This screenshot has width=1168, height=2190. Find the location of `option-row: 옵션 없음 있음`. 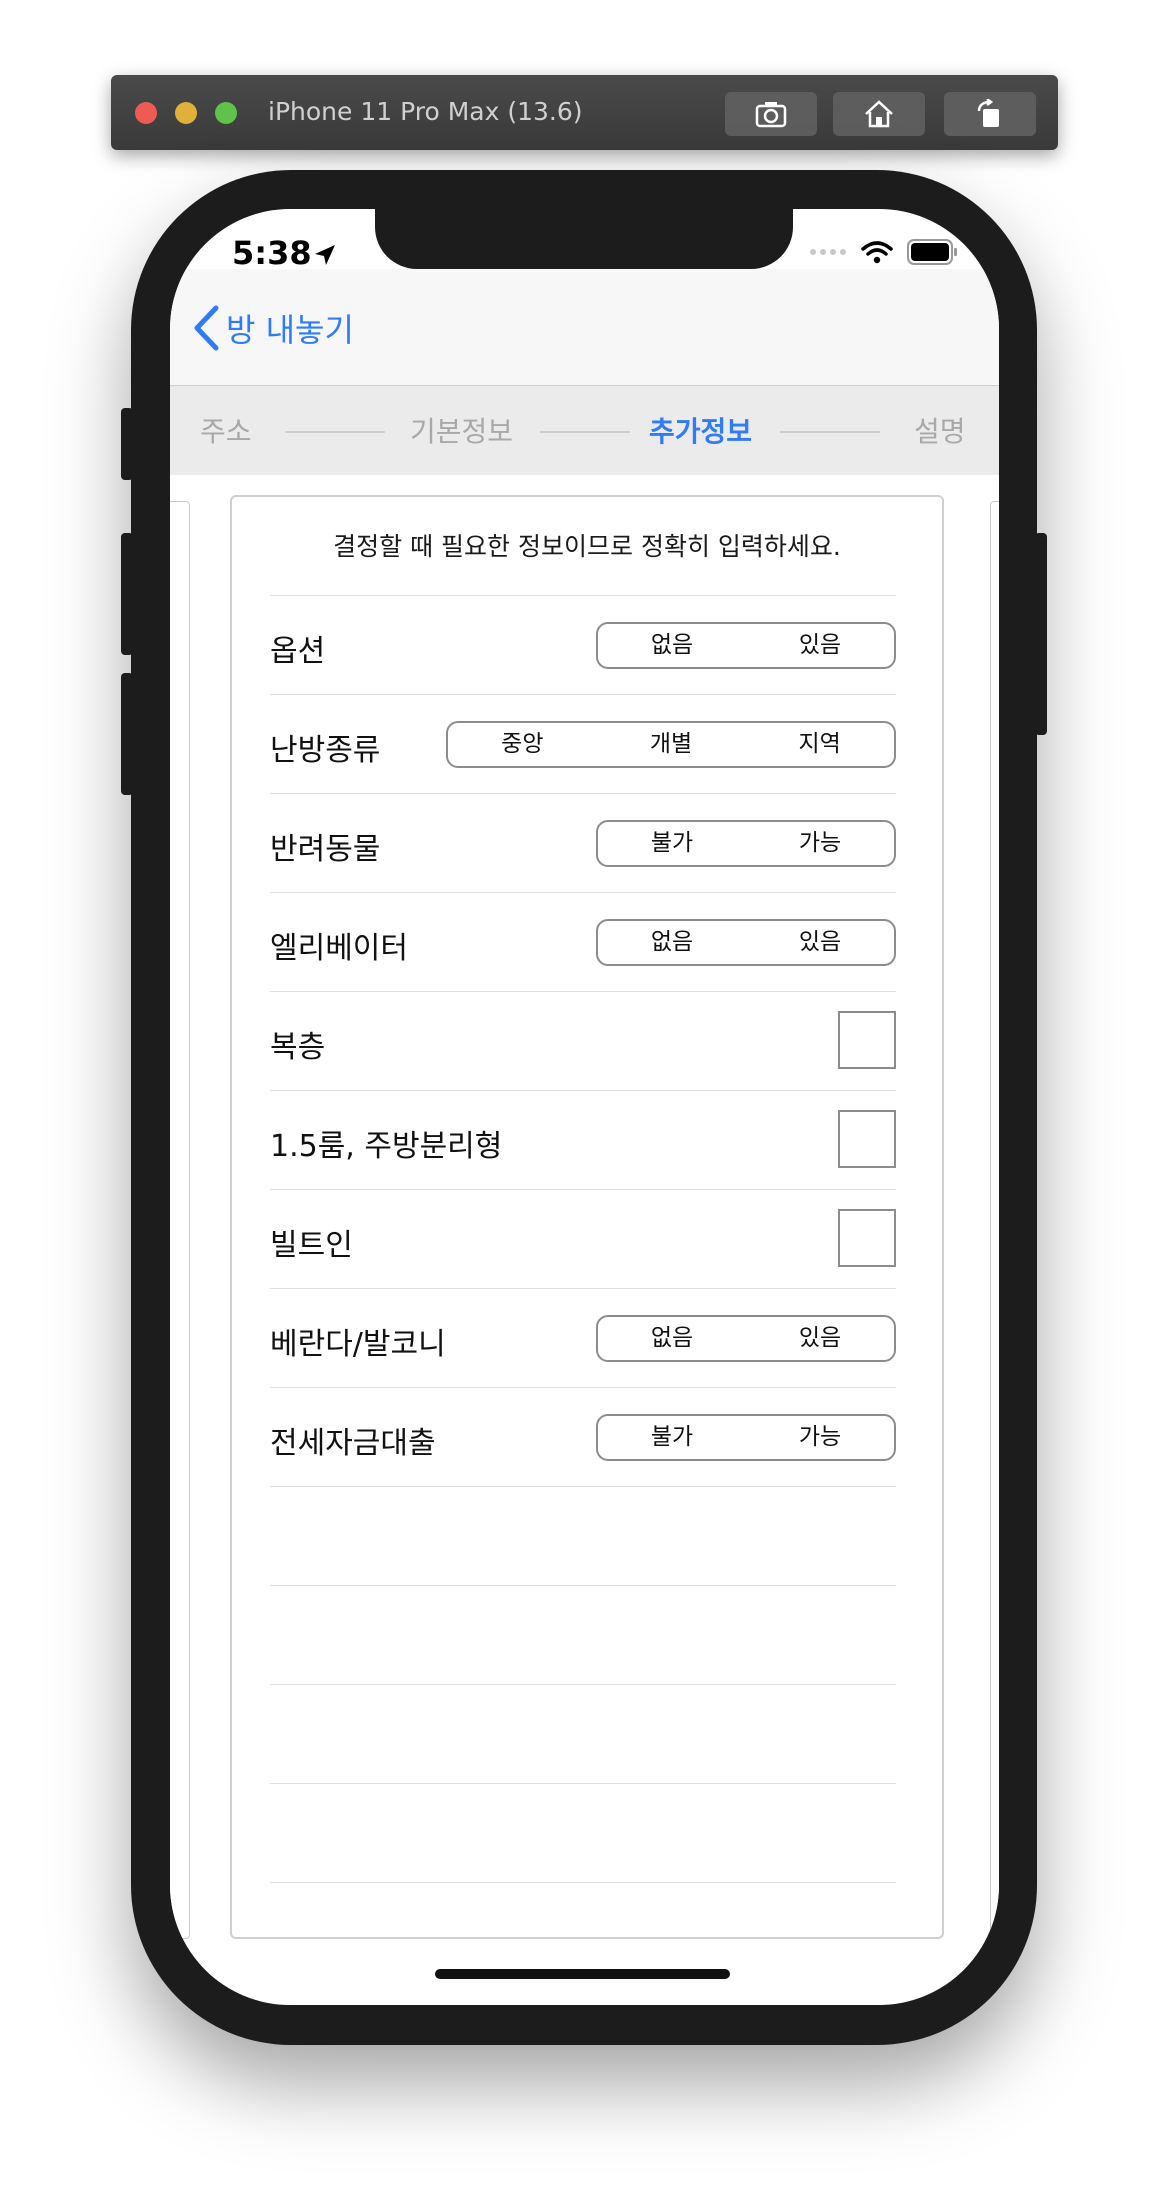

option-row: 옵션 없음 있음 is located at coordinates (583, 645).